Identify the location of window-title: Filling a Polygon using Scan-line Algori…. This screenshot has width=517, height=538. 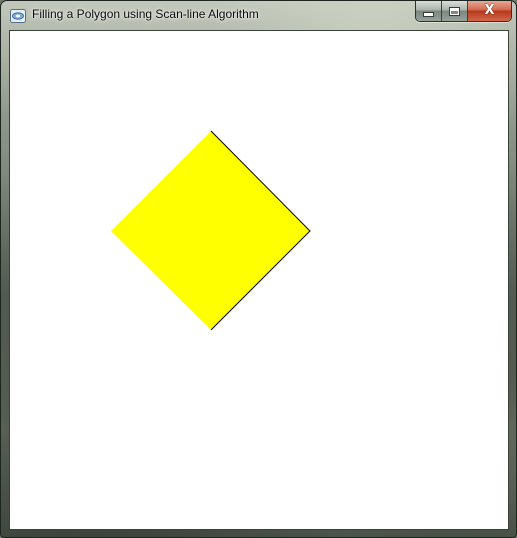
(145, 14).